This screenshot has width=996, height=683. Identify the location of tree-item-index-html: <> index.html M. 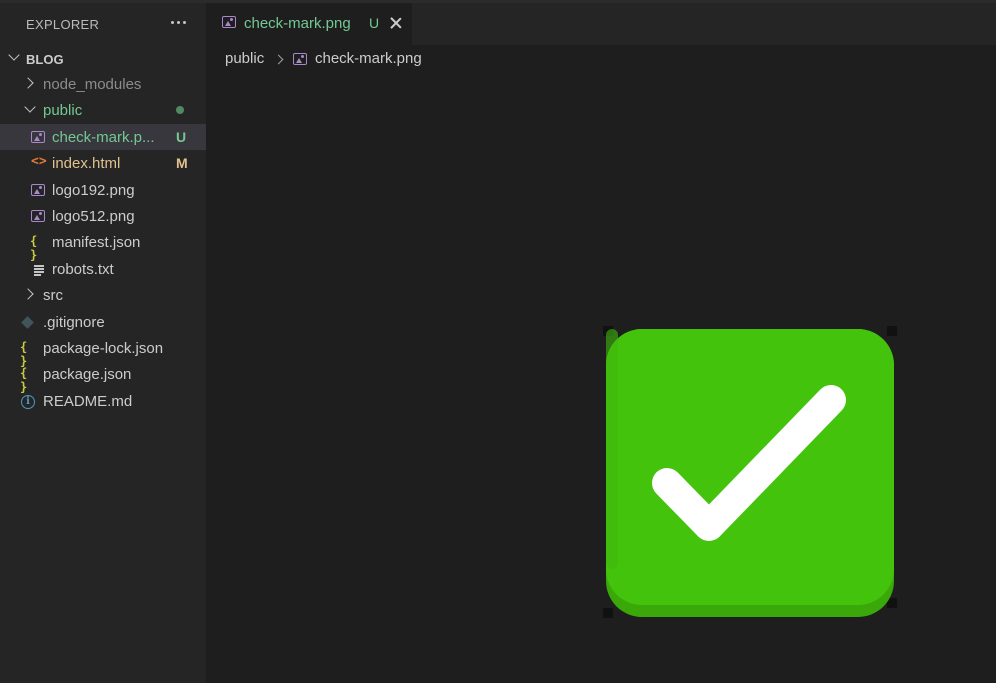
(103, 163).